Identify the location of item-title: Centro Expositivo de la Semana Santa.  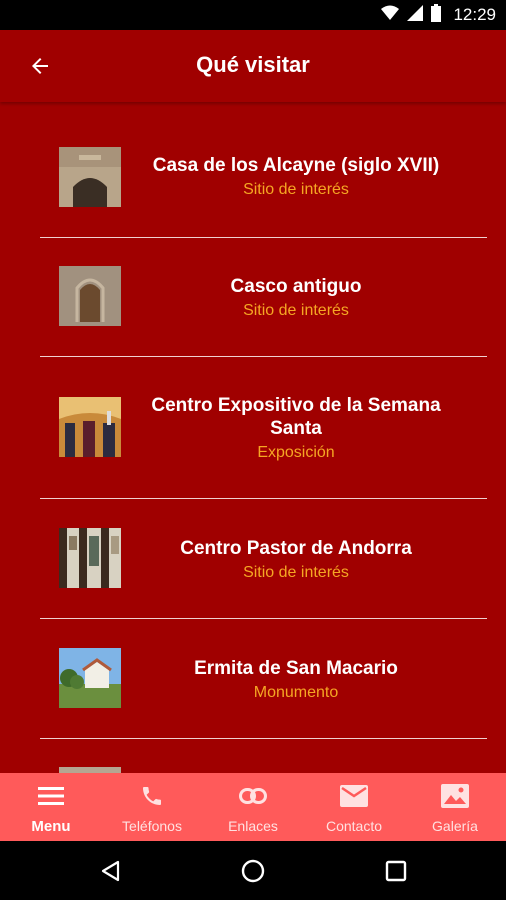
(296, 417).